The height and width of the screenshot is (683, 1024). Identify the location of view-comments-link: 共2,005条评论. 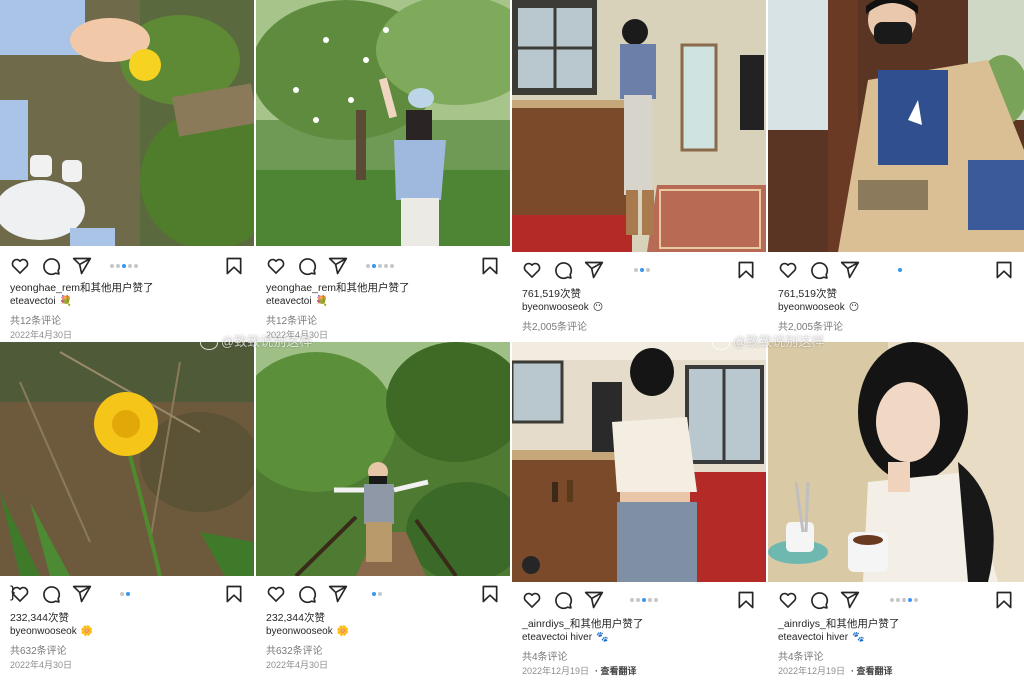
(554, 325).